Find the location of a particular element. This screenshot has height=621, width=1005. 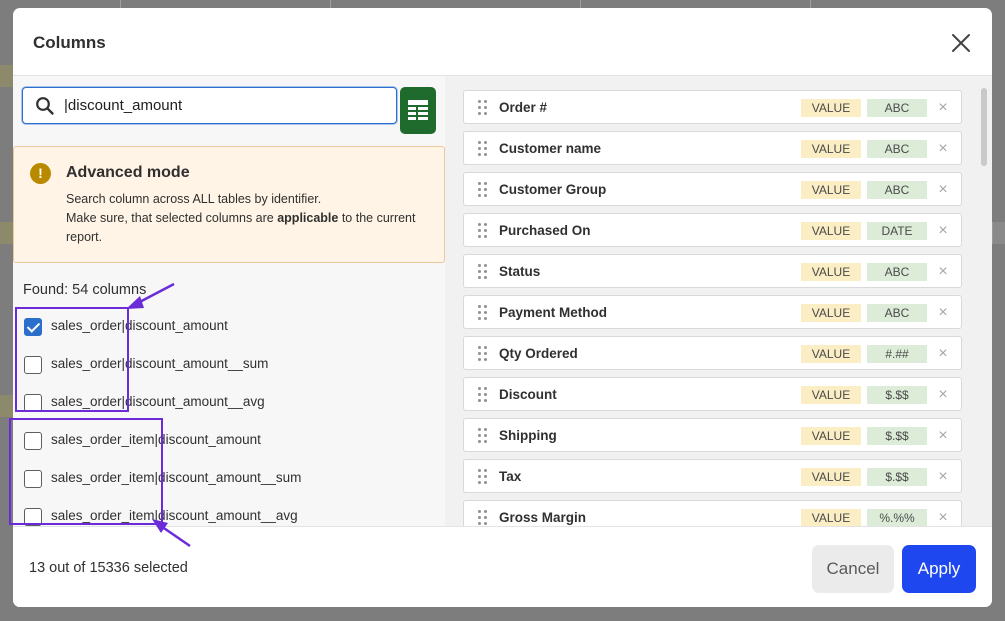

column-row: Purchased On VALUE DATE × is located at coordinates (712, 230).